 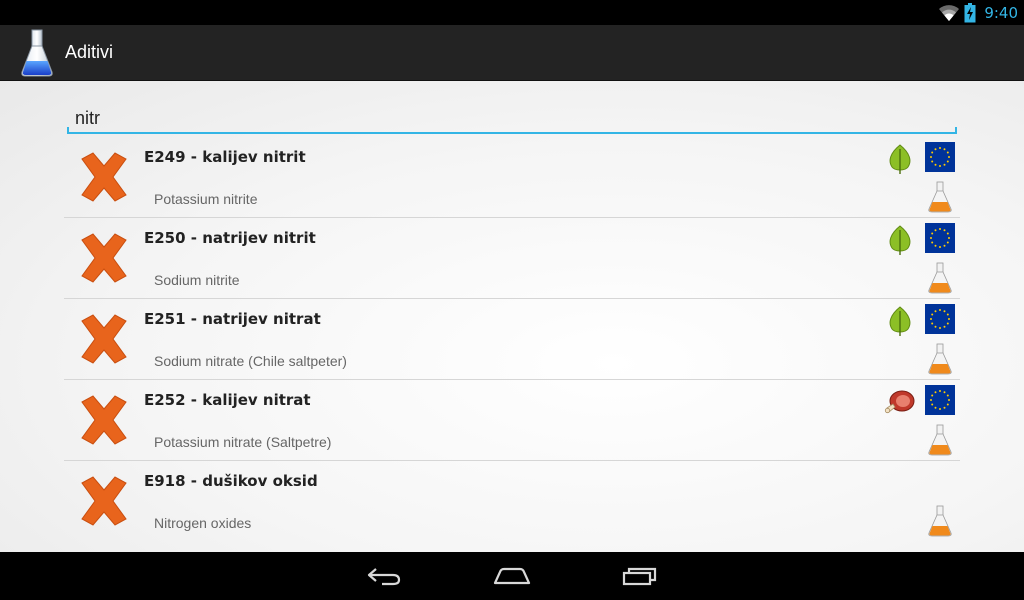 I want to click on app-flask-icon, so click(x=37, y=53).